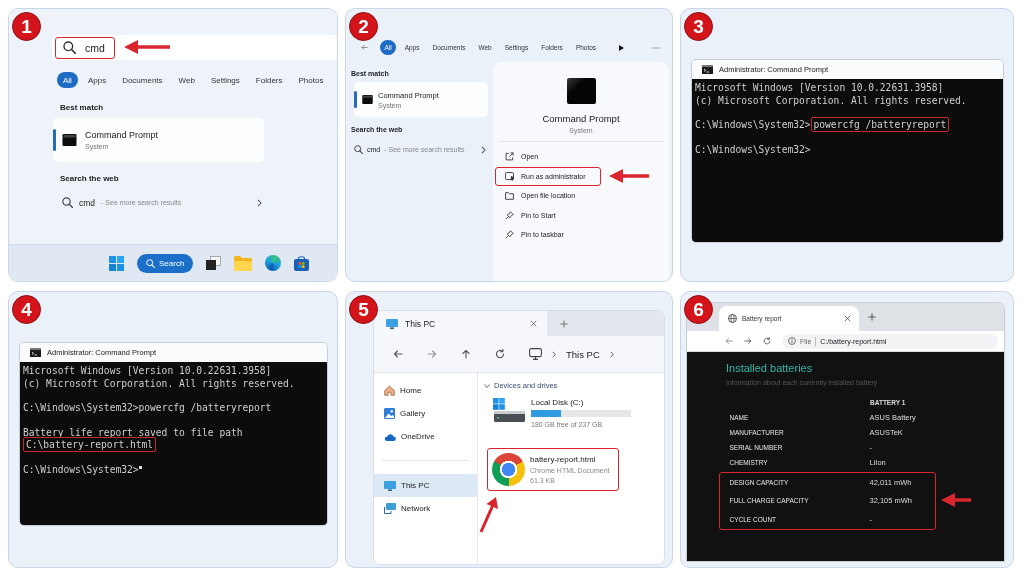 Image resolution: width=1024 pixels, height=576 pixels. Describe the element at coordinates (390, 436) in the screenshot. I see `cloud-icon` at that location.